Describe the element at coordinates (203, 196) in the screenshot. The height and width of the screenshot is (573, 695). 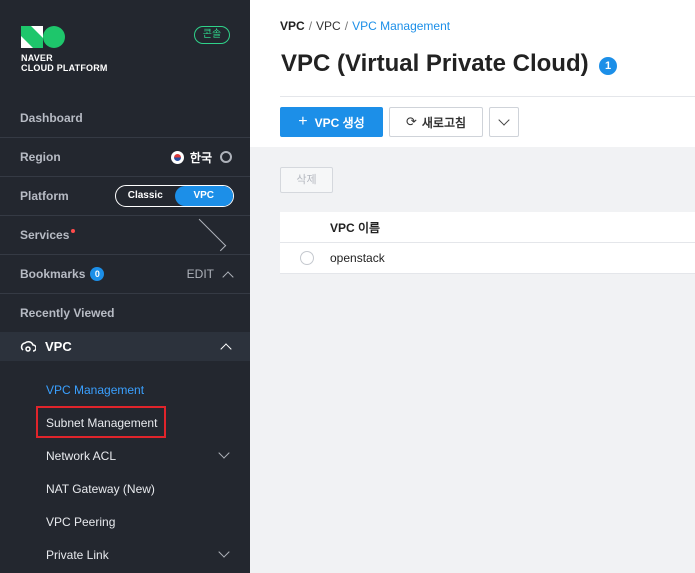
I see `platform-option-vpc: VPC` at that location.